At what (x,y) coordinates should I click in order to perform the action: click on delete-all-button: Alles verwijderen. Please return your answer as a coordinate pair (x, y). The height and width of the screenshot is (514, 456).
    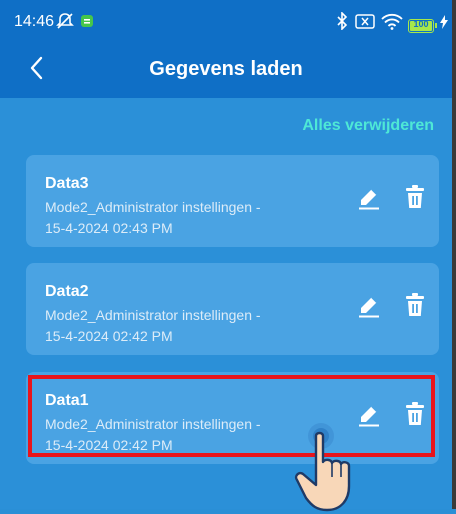
    Looking at the image, I should click on (368, 126).